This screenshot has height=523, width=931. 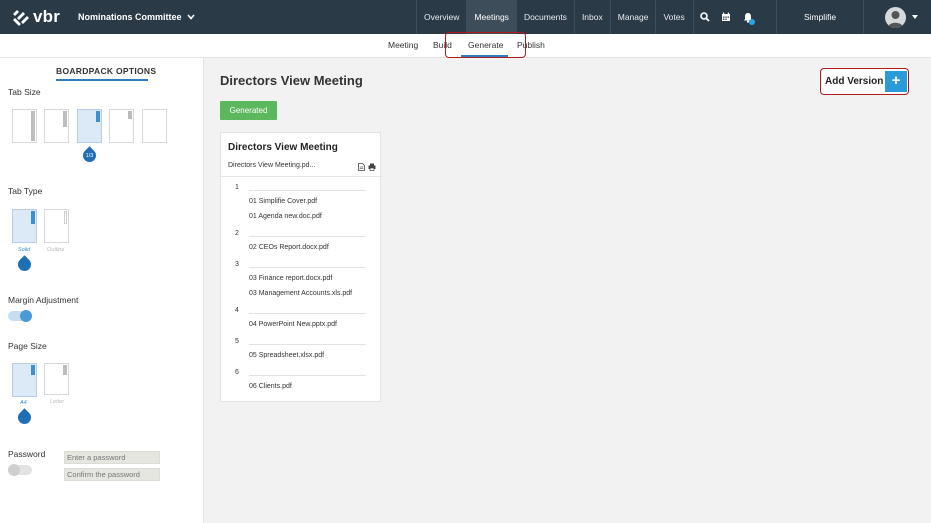 What do you see at coordinates (56, 226) in the screenshot?
I see `tab-type-outline` at bounding box center [56, 226].